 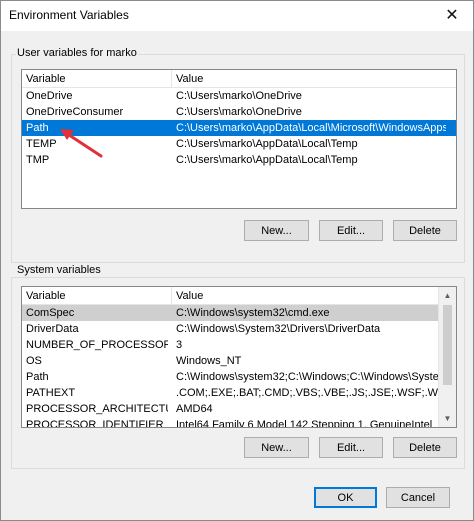 I want to click on user-variables-label: User variables for marko, so click(x=77, y=53).